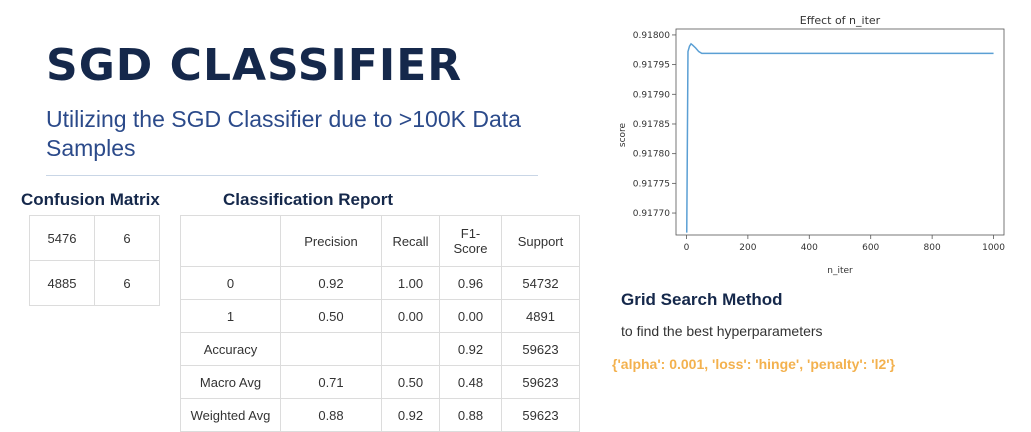 The height and width of the screenshot is (432, 1031). What do you see at coordinates (62, 283) in the screenshot?
I see `table-cell: 4885` at bounding box center [62, 283].